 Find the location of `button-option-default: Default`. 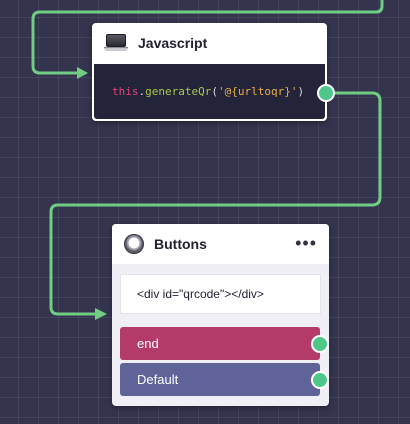

button-option-default: Default is located at coordinates (220, 379).